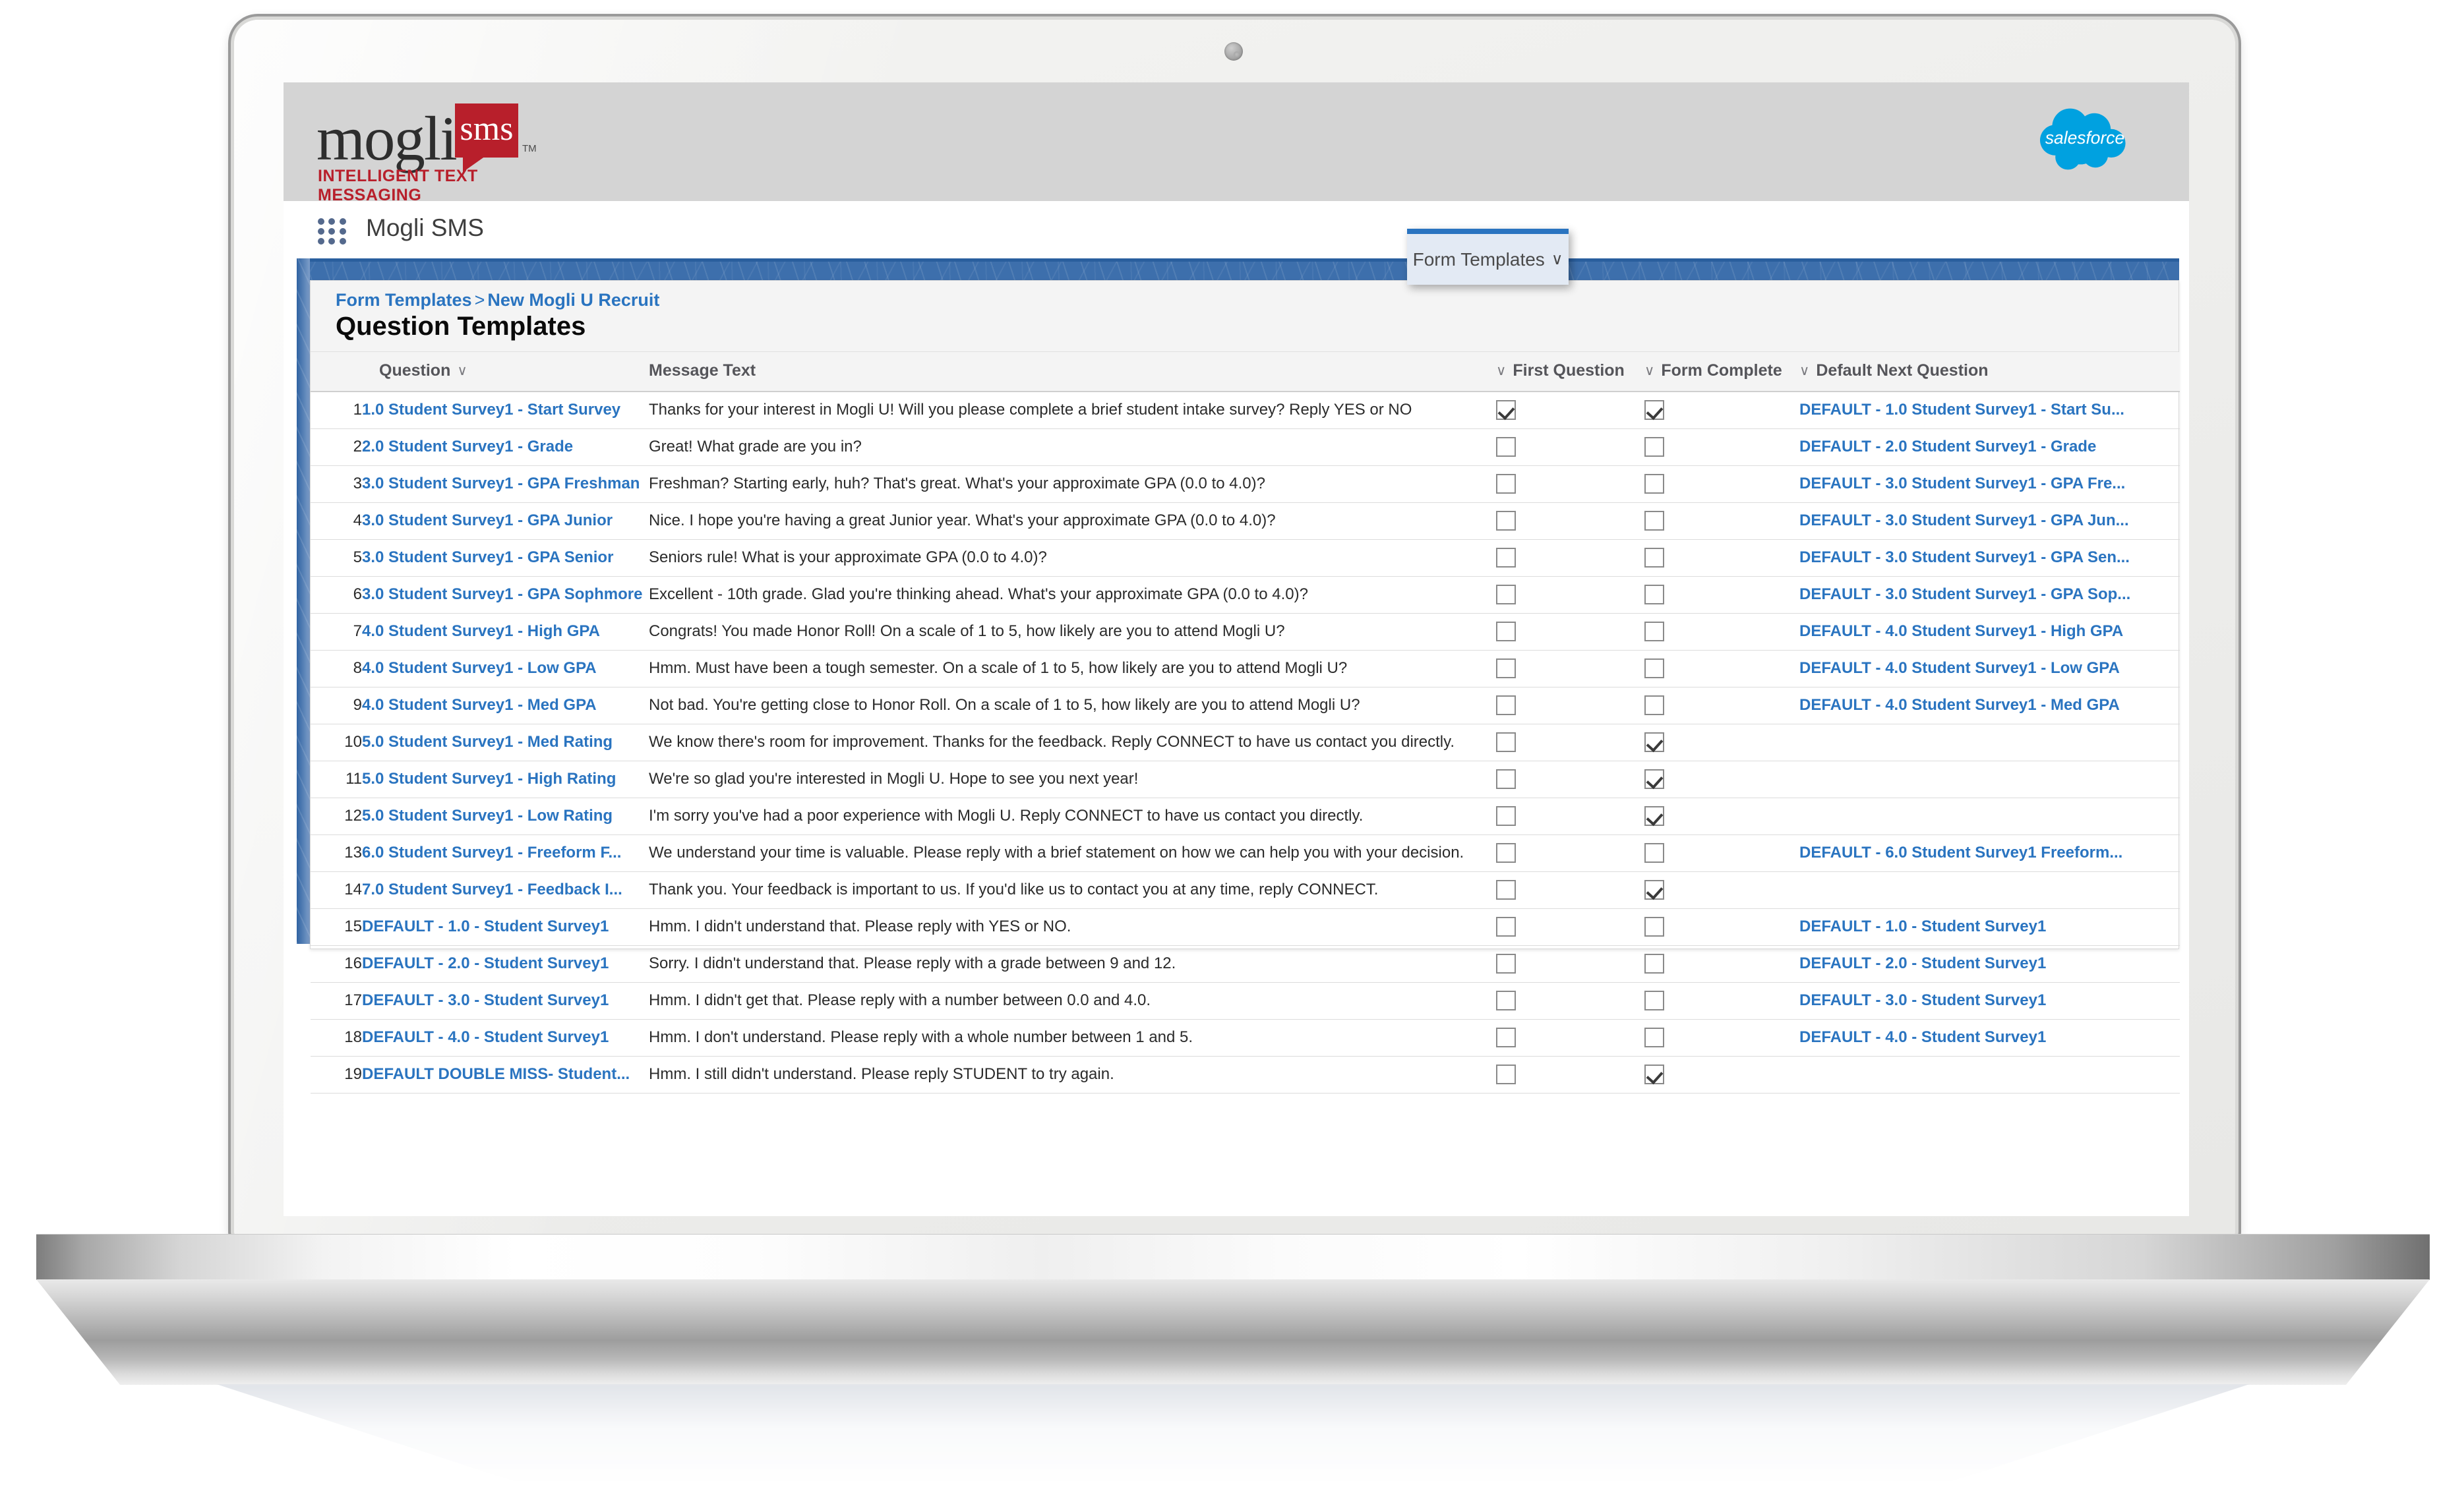 Image resolution: width=2464 pixels, height=1489 pixels. I want to click on breadcrumb-link-form-templates: Form Templates, so click(404, 300).